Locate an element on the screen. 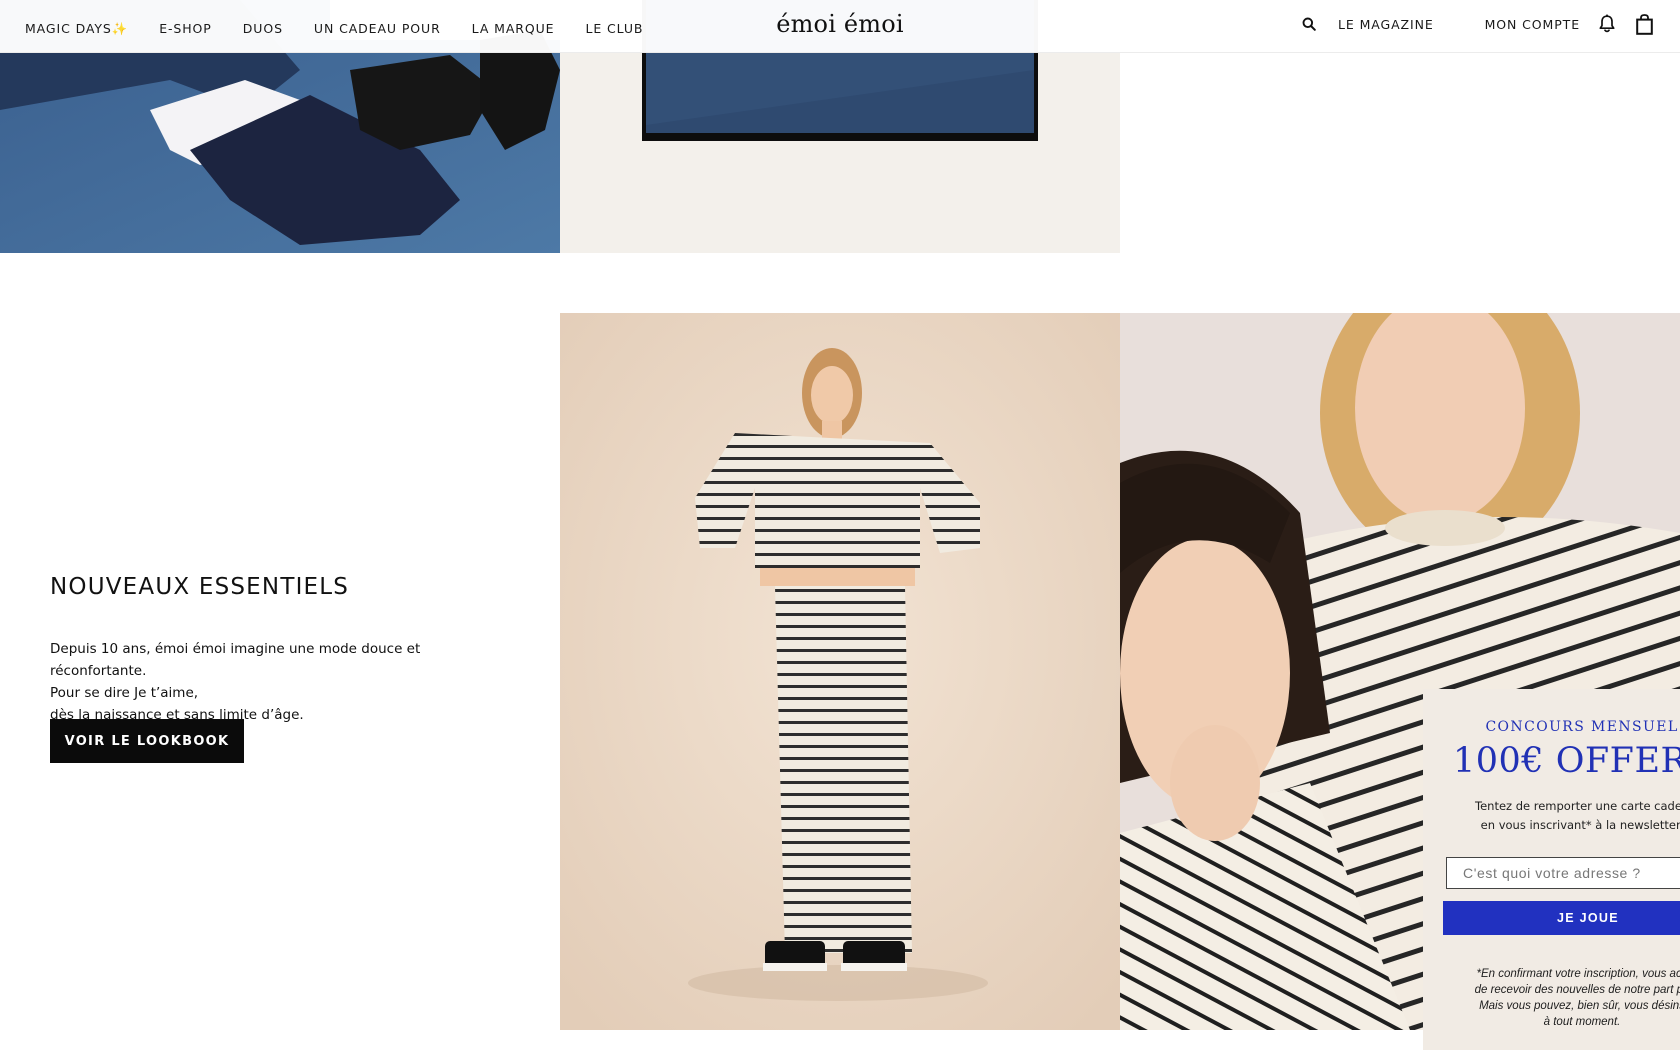 This screenshot has height=1050, width=1680. description-line: Pour se dire Je t’aime, is located at coordinates (124, 693).